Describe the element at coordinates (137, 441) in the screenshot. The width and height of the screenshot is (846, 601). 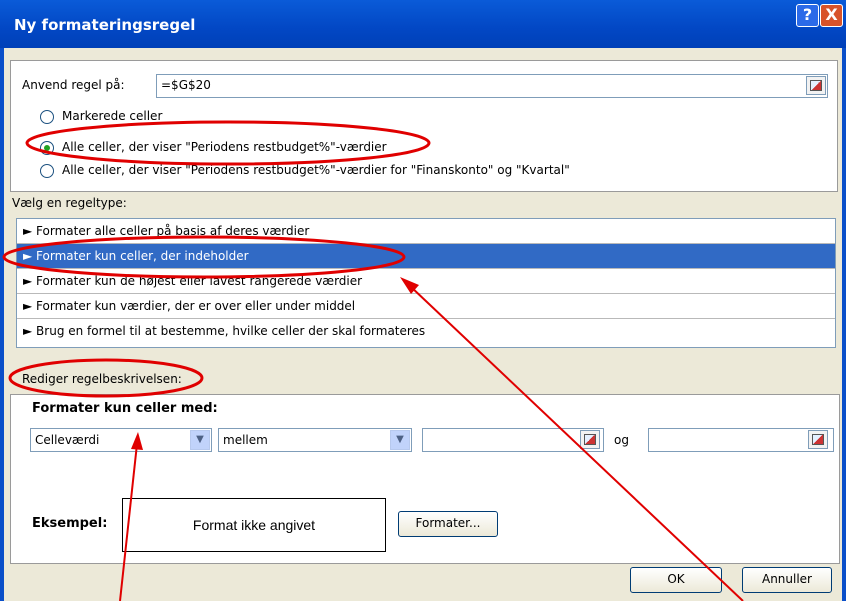
I see `annotation-arrowhead` at that location.